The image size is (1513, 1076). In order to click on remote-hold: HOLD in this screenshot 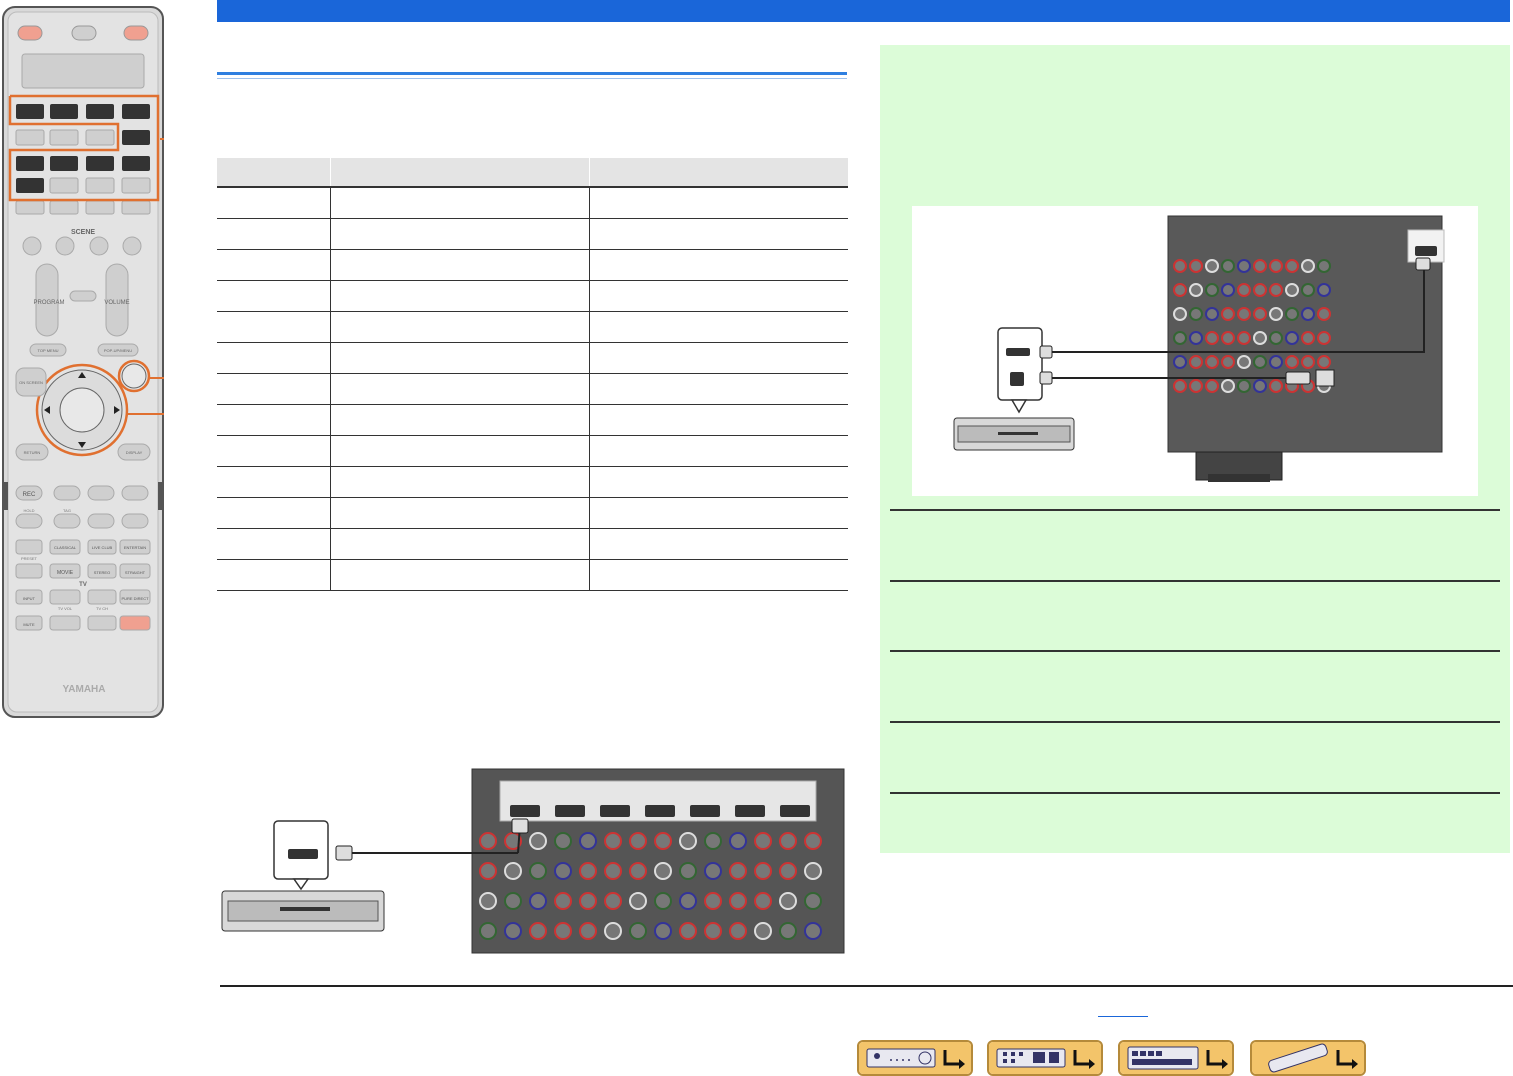, I will do `click(28, 510)`.